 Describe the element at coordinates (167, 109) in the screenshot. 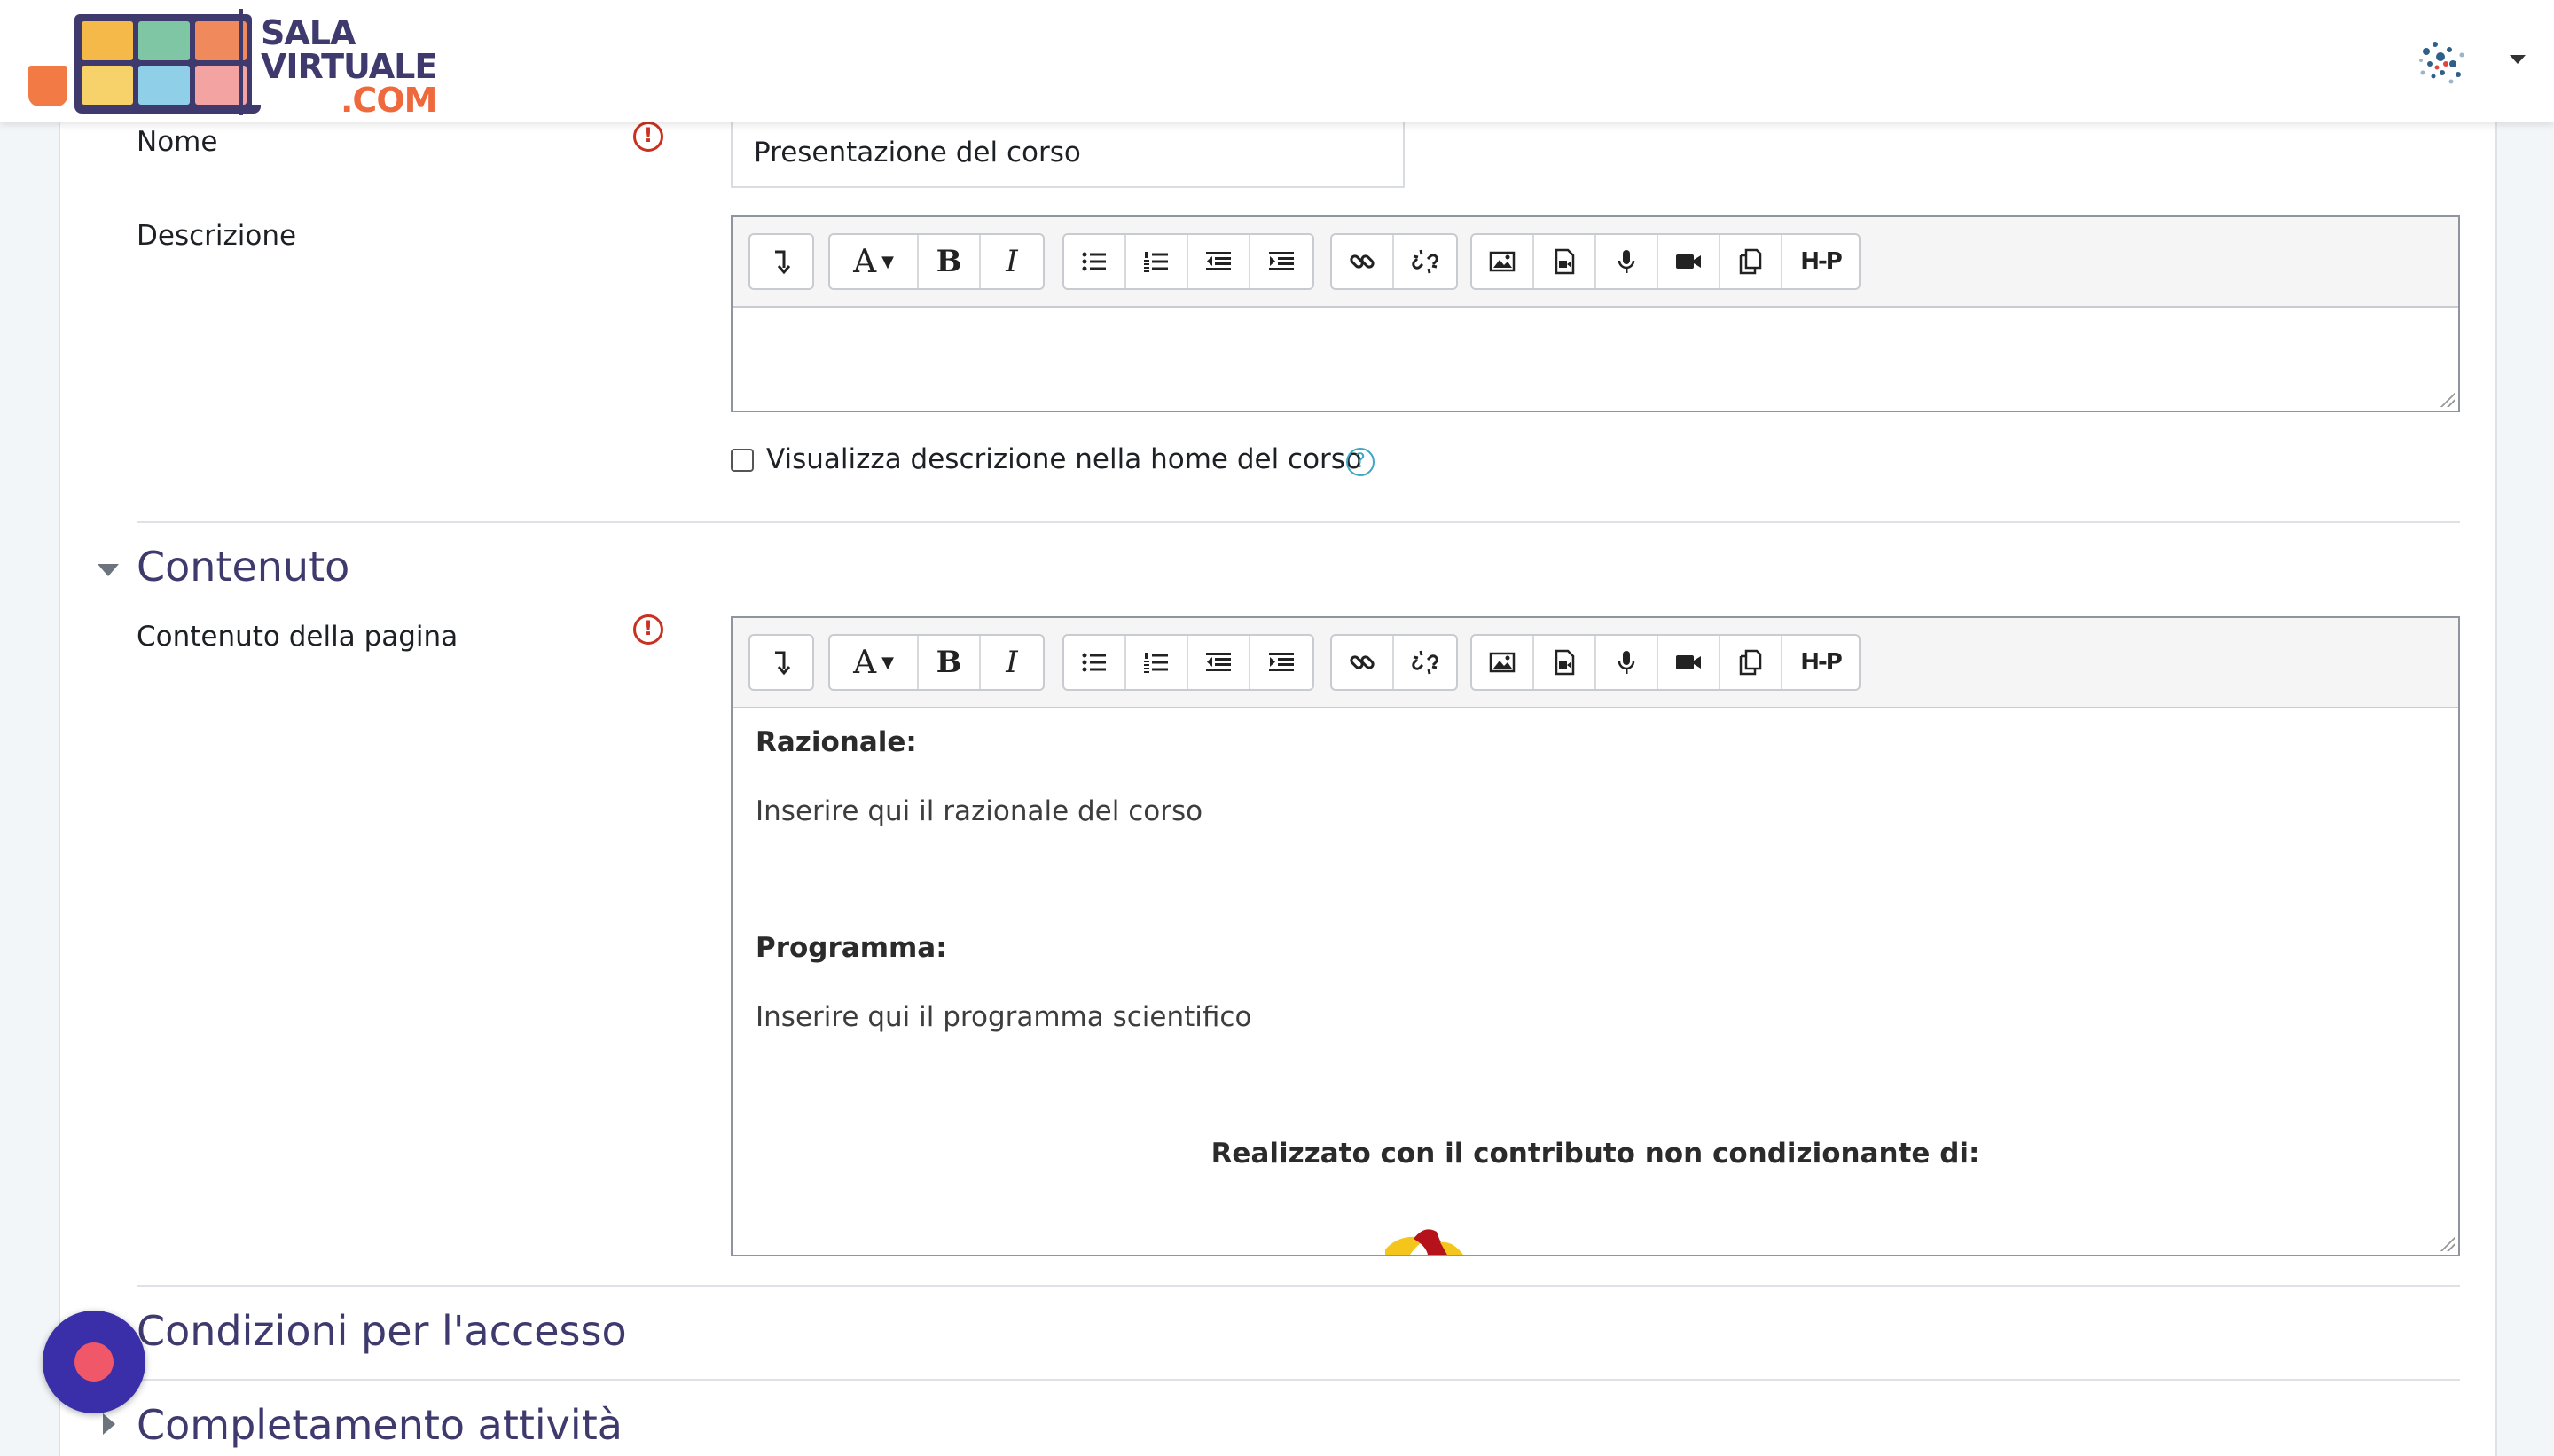

I see `logo-laptop-base` at that location.